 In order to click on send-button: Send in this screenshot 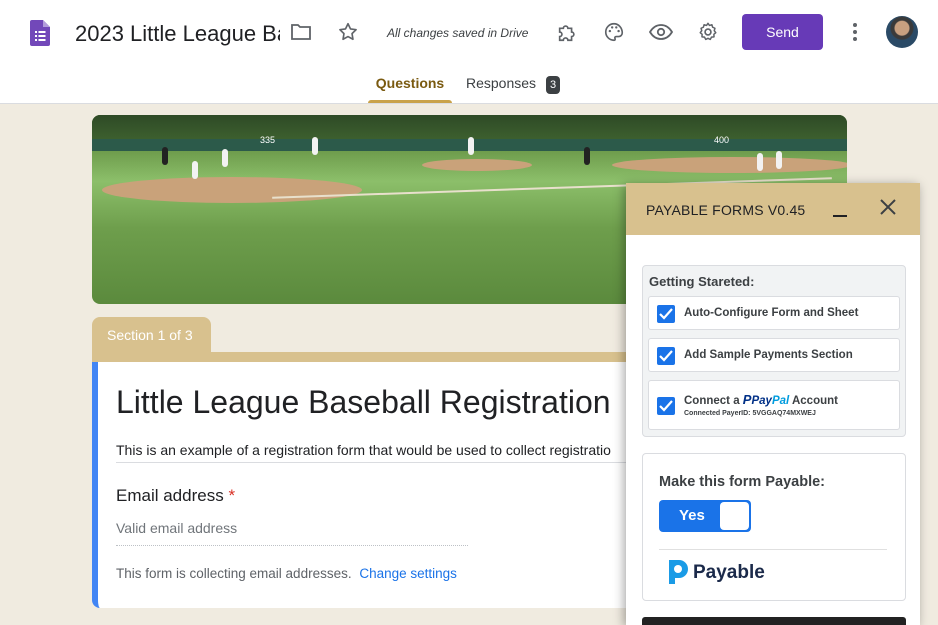, I will do `click(782, 32)`.